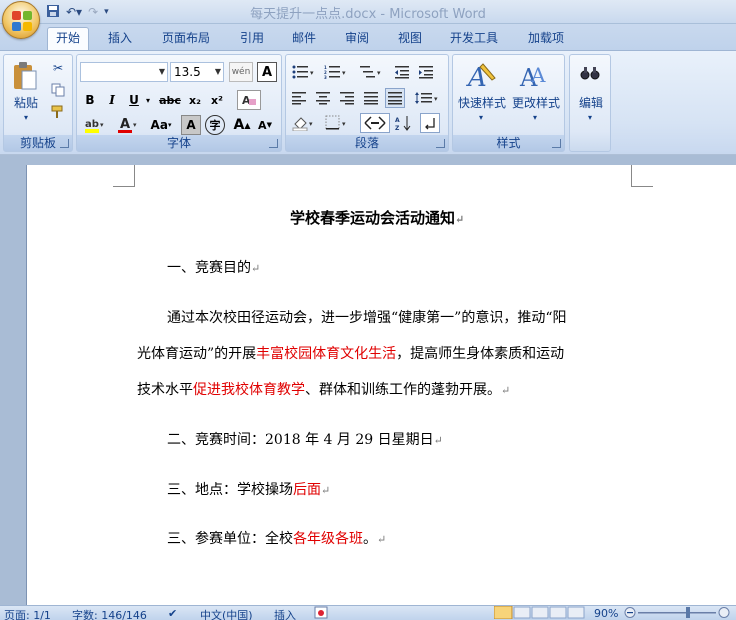 The image size is (736, 620). What do you see at coordinates (337, 123) in the screenshot?
I see `borders-icon: ▾` at bounding box center [337, 123].